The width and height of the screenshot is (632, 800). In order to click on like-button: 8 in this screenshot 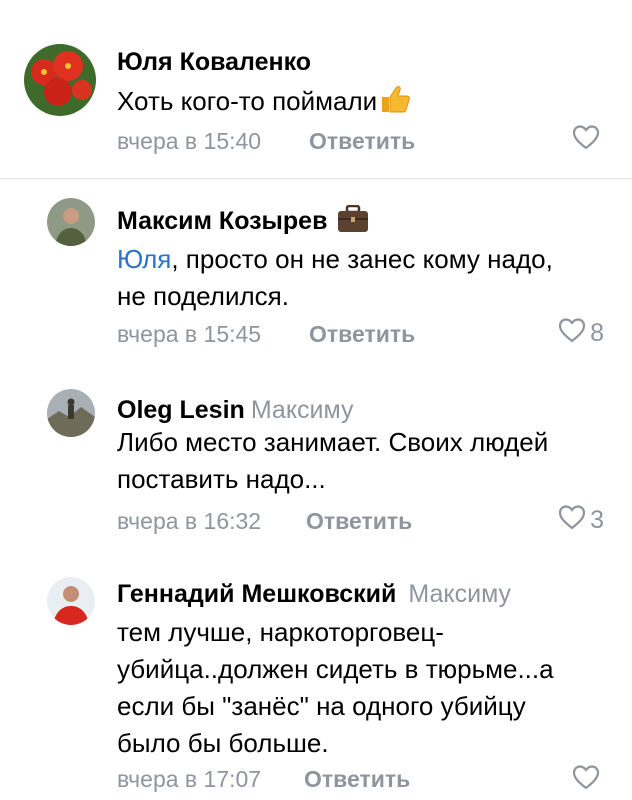, I will do `click(581, 333)`.